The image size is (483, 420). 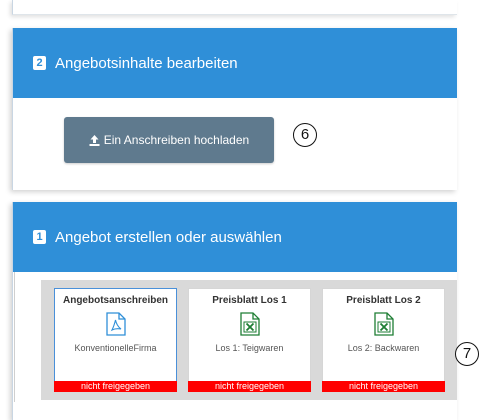 I want to click on tile-subtitle: KonventionelleFirma, so click(x=115, y=348).